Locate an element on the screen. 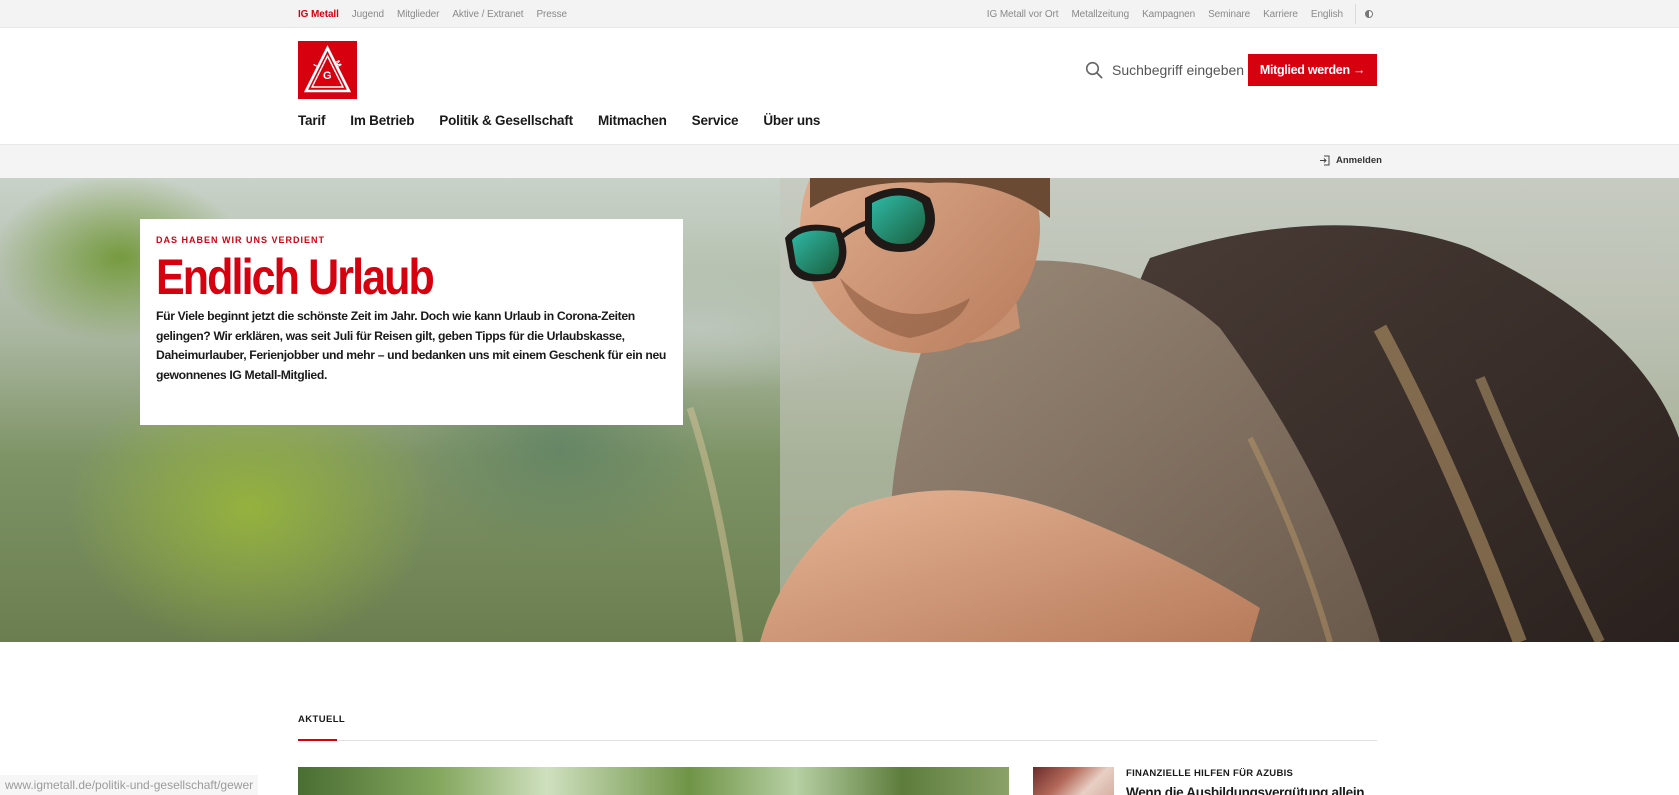  top-link-aktive-extranet: Aktive / Extranet is located at coordinates (487, 14).